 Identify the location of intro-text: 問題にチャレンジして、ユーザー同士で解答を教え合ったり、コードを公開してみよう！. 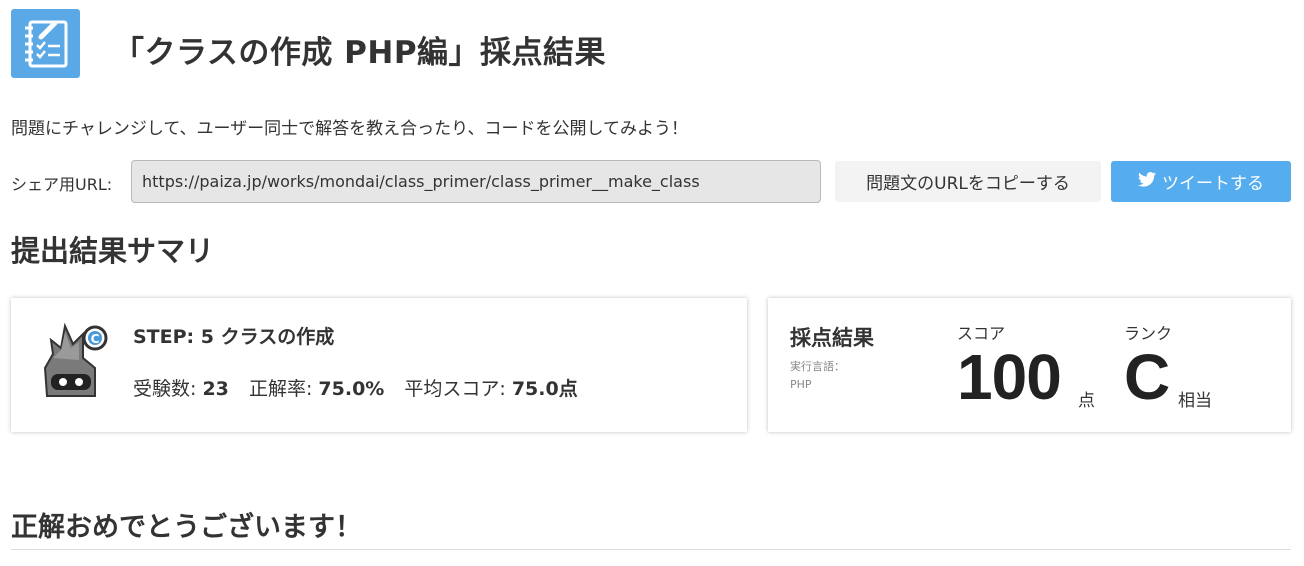
(349, 129).